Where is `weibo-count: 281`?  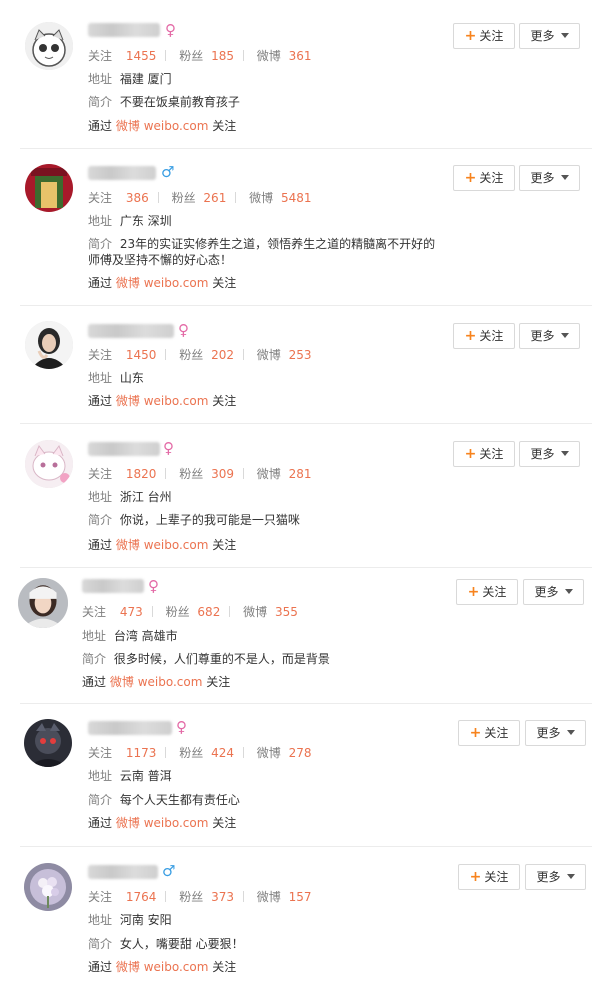
weibo-count: 281 is located at coordinates (300, 474).